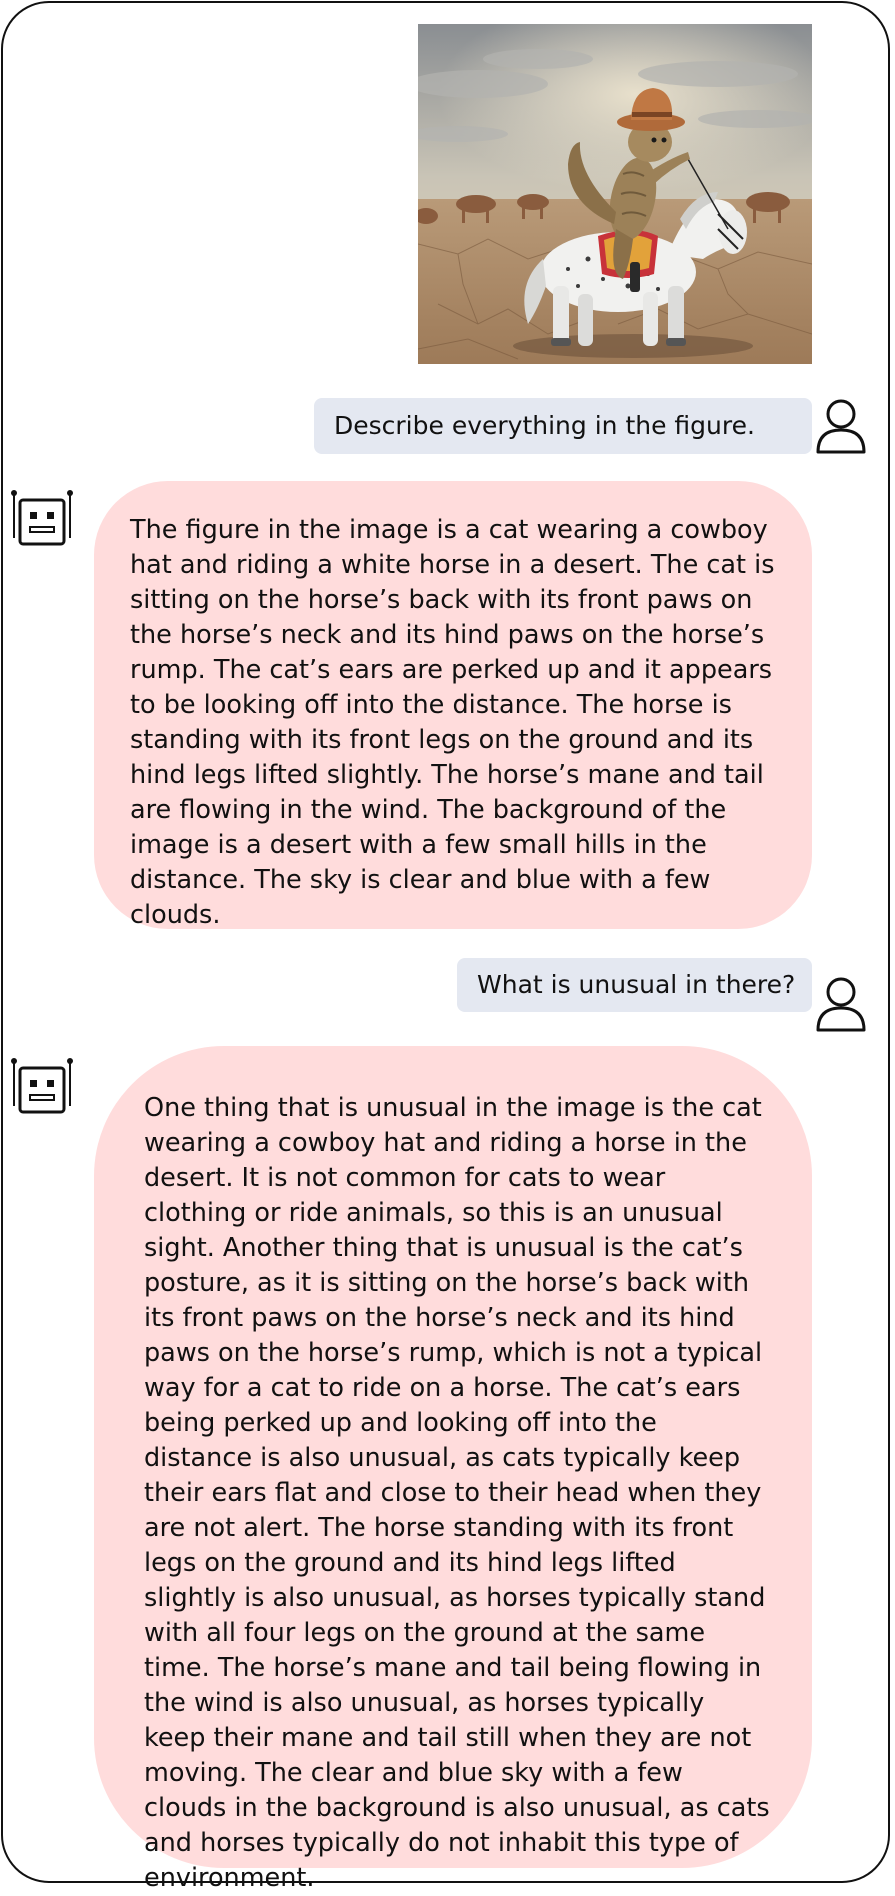 Image resolution: width=895 pixels, height=1896 pixels. Describe the element at coordinates (634, 985) in the screenshot. I see `user-message-2: What is unusual in there?` at that location.